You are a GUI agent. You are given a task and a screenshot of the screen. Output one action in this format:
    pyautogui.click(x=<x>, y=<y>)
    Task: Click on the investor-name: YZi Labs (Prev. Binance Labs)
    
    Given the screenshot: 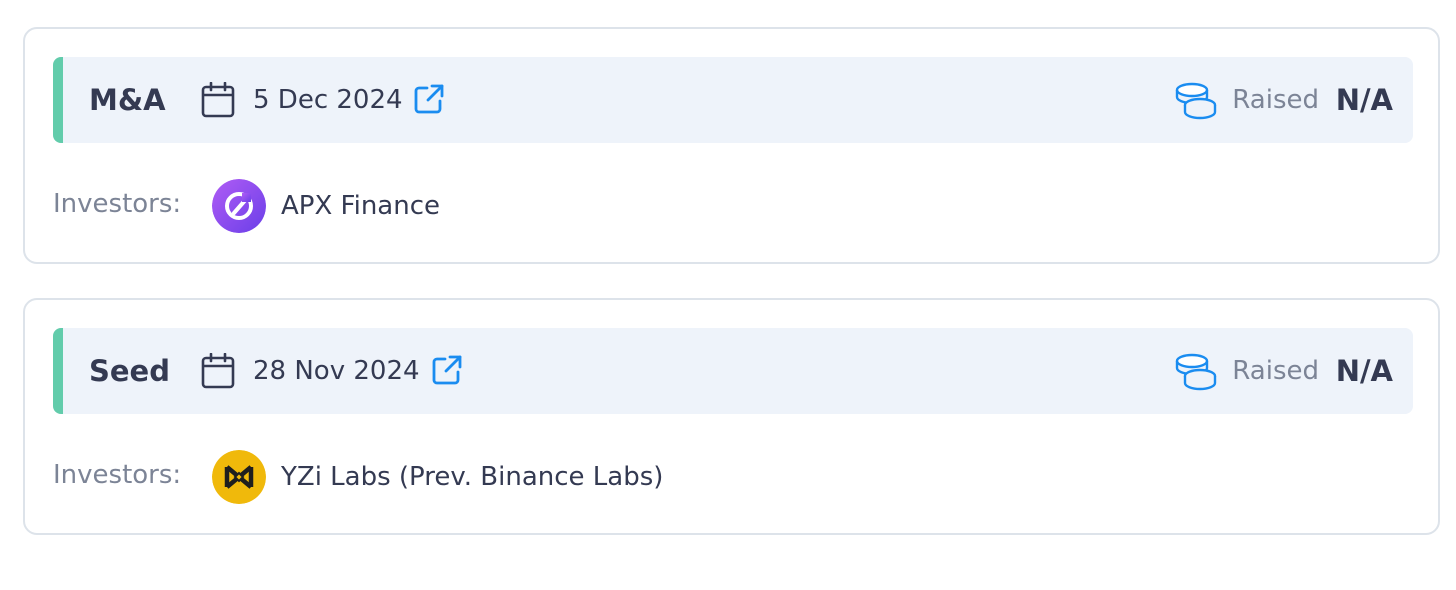 What is the action you would take?
    pyautogui.click(x=472, y=476)
    